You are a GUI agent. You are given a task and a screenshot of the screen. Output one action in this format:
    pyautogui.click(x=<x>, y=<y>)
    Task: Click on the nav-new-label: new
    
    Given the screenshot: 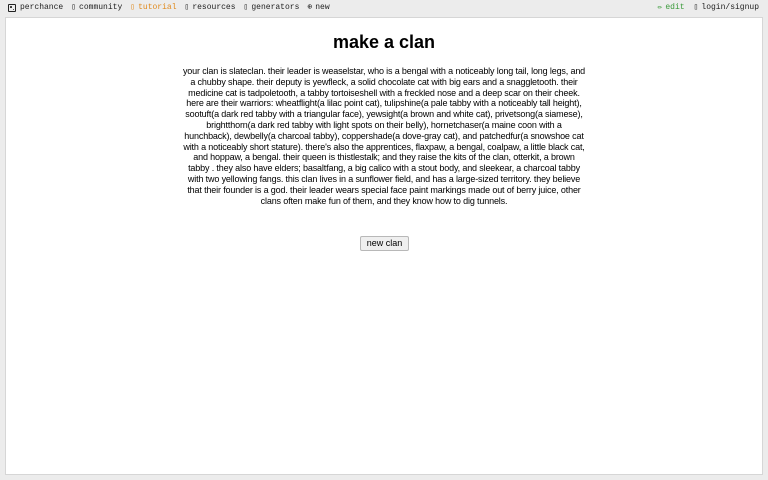 What is the action you would take?
    pyautogui.click(x=322, y=7)
    